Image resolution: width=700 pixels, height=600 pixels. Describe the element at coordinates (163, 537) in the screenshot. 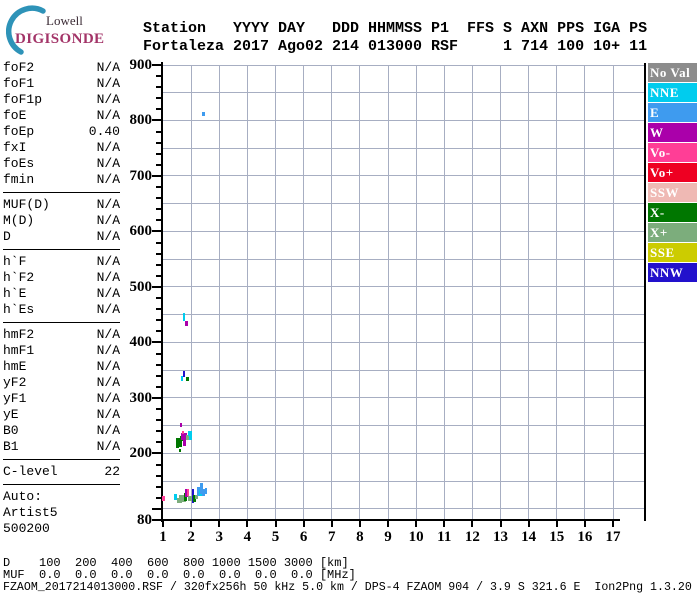

I see `x-tick-label: 1` at that location.